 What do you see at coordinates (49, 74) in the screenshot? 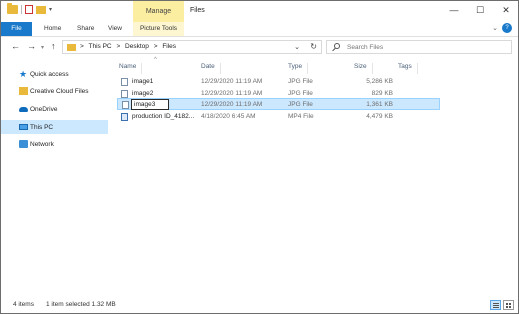
I see `sidebar-item-label: Quick access` at bounding box center [49, 74].